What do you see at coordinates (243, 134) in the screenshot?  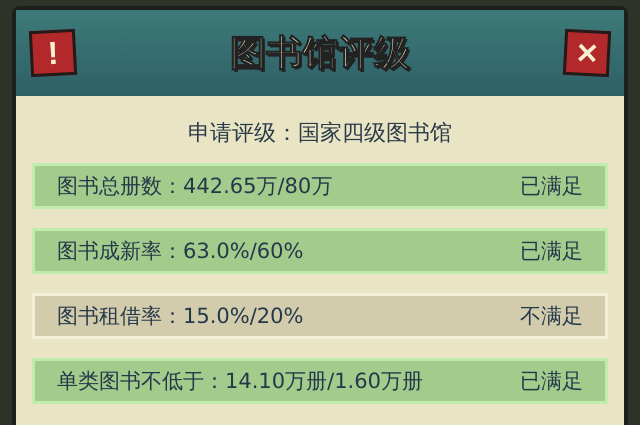 I see `application-label: 申请评级：` at bounding box center [243, 134].